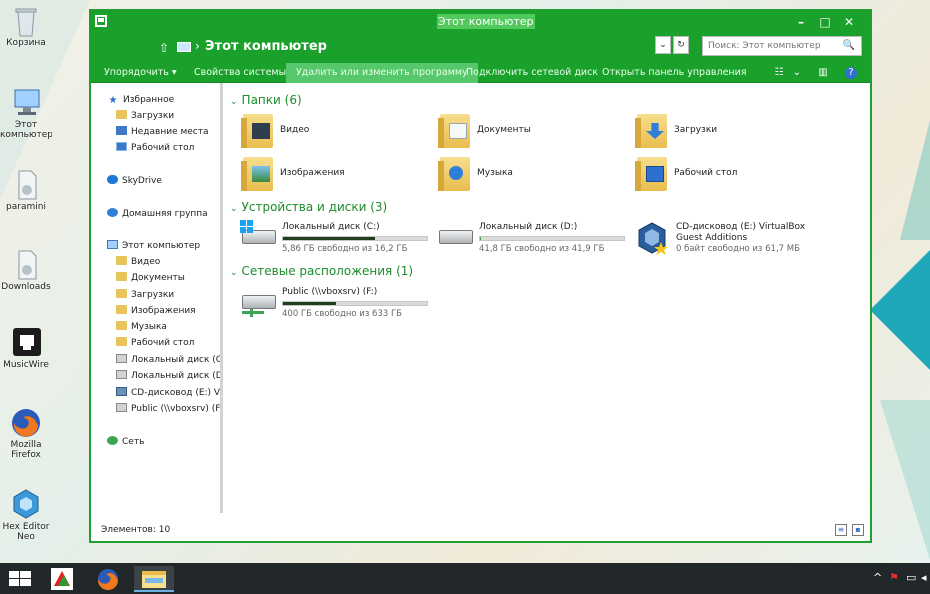 This screenshot has height=594, width=930. Describe the element at coordinates (134, 181) in the screenshot. I see `nav-skydrive: SkyDrive` at that location.